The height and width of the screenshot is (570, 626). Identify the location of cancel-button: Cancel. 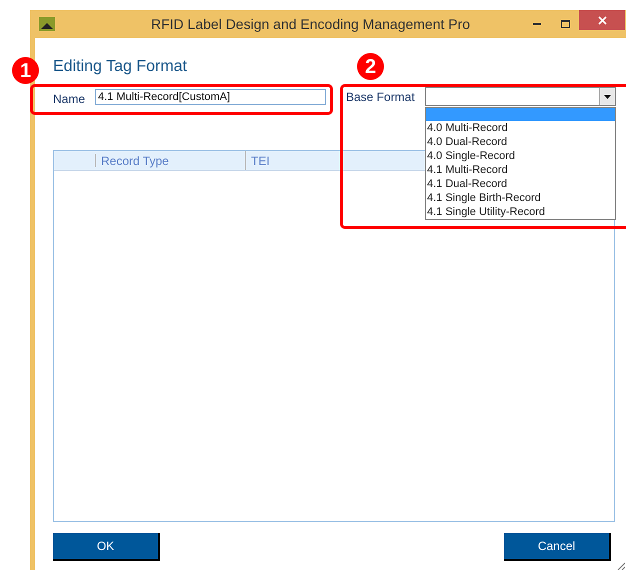
(557, 547).